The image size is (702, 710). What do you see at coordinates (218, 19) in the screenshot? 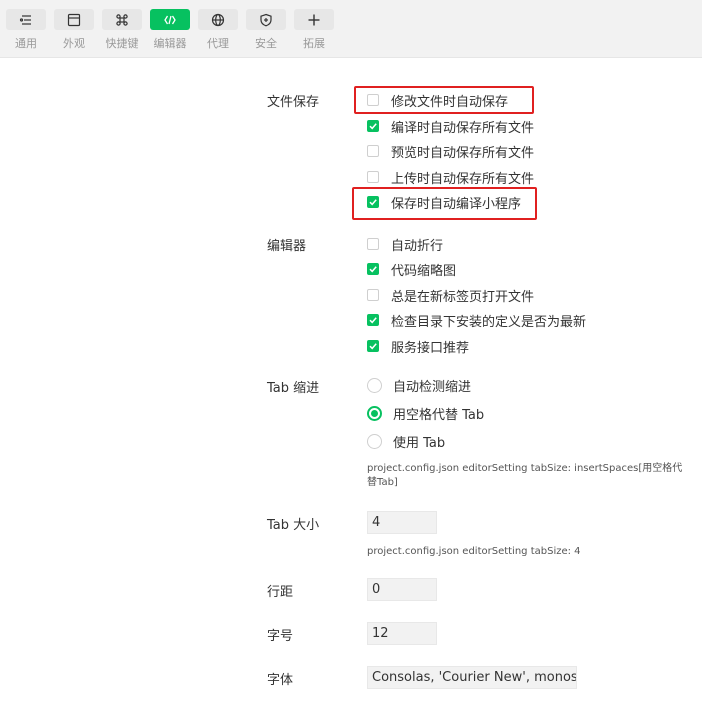
I see `globe-icon` at bounding box center [218, 19].